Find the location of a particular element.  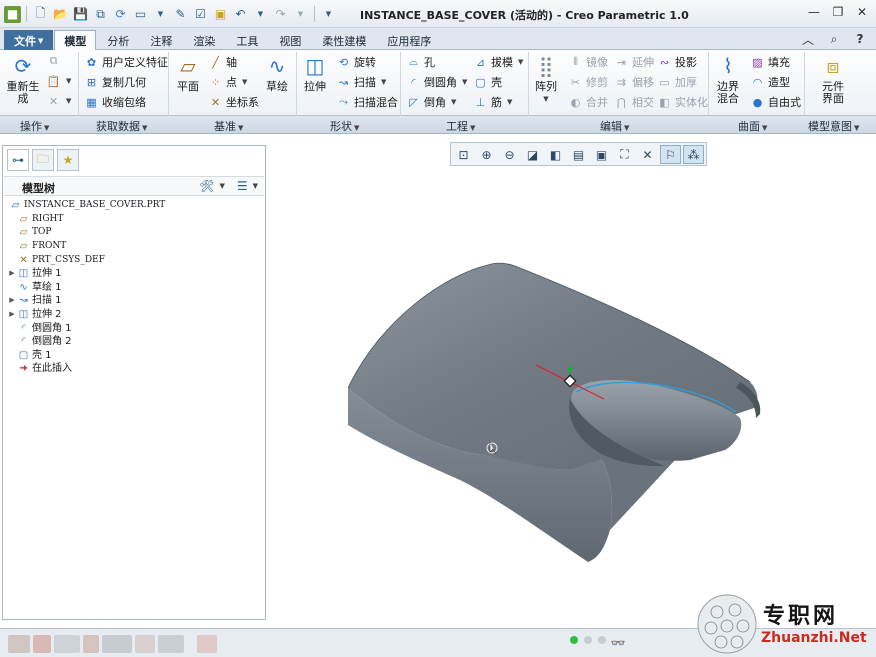

rib-button: ⊥ 筋 ▼ is located at coordinates (493, 102).